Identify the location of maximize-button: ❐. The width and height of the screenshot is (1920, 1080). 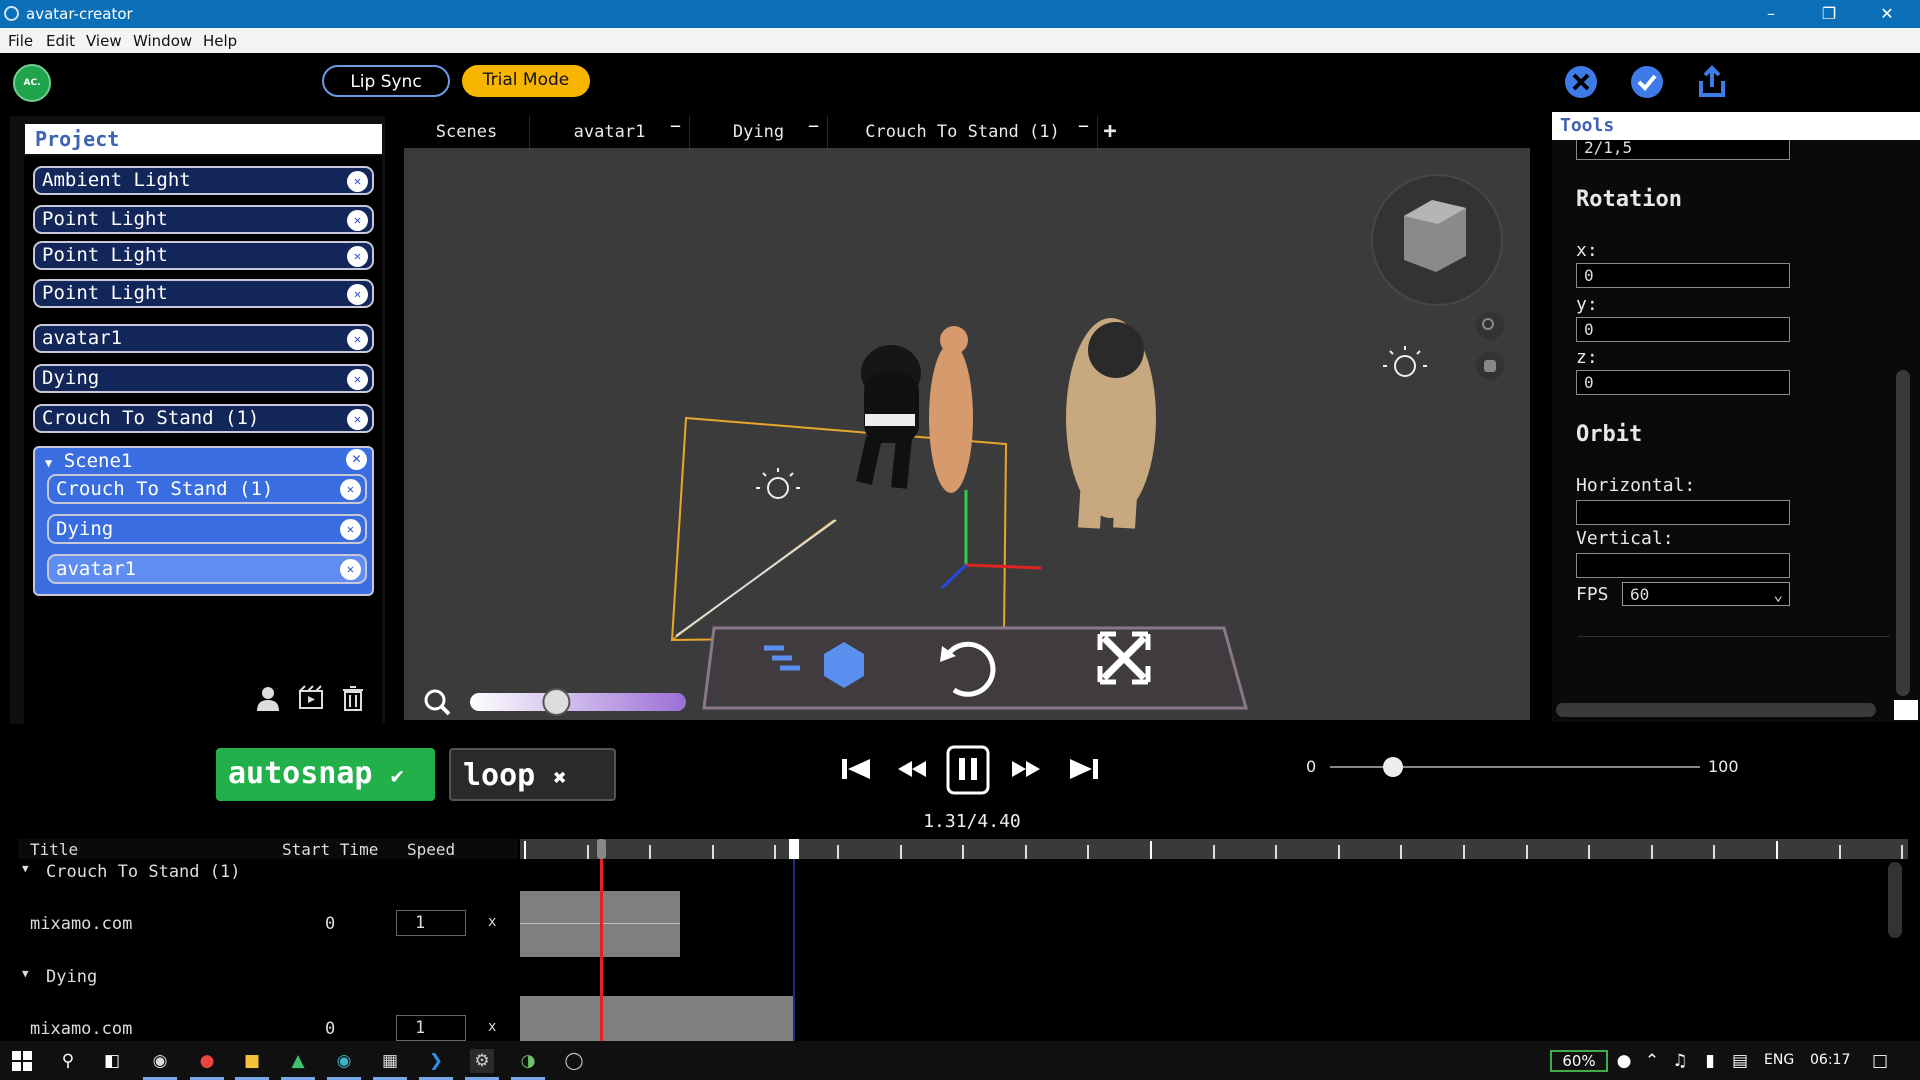
(1829, 14).